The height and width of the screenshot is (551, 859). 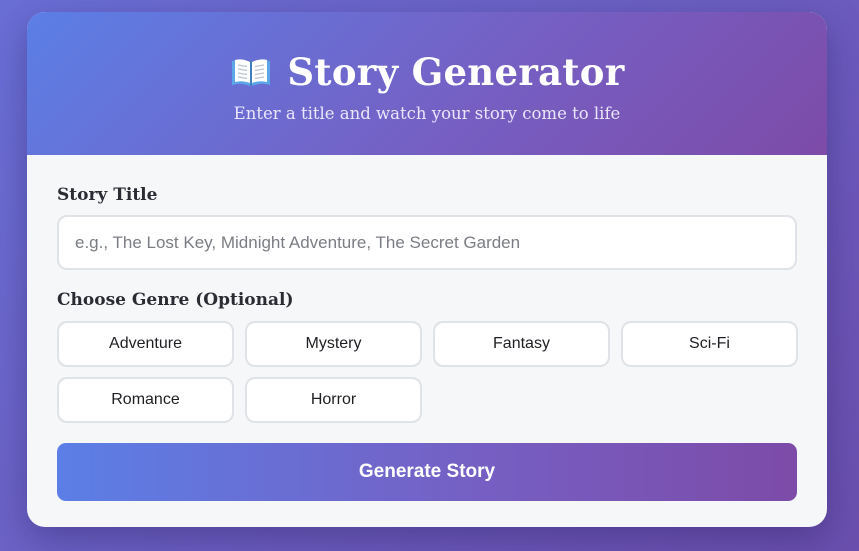 I want to click on story-title-label: Story Title, so click(x=107, y=195).